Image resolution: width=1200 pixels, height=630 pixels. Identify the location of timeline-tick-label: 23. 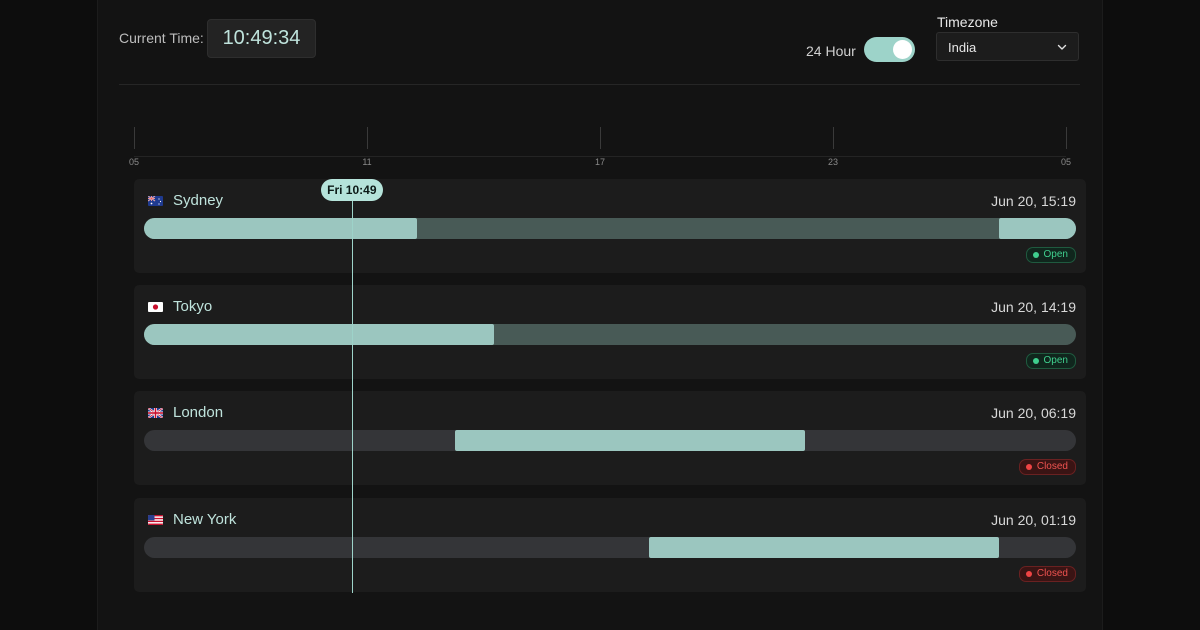
(832, 162).